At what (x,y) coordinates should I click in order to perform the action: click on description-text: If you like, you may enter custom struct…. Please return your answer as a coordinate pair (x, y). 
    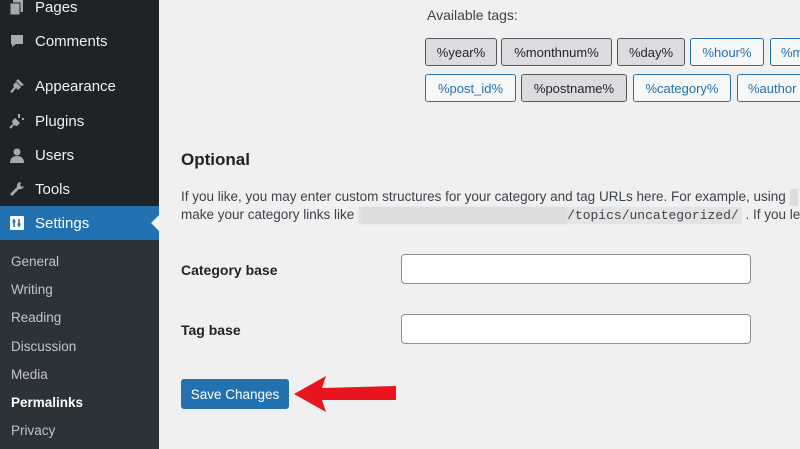
    Looking at the image, I should click on (483, 197).